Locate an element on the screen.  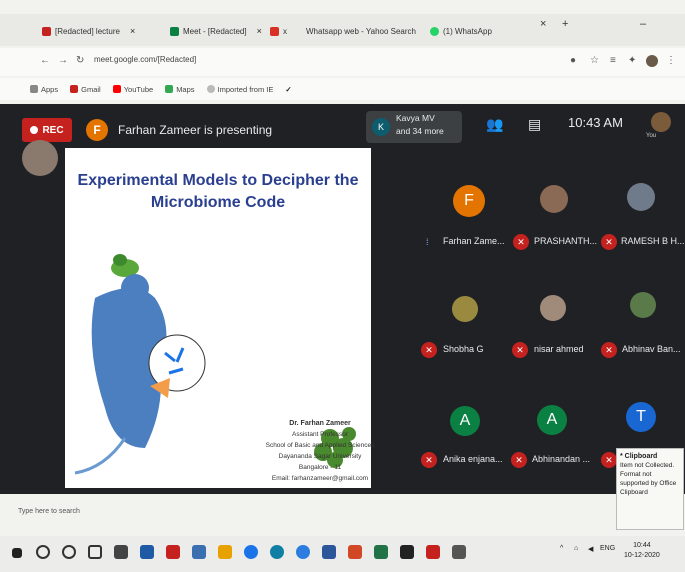
bookmark-imported: Imported from IE is located at coordinates (240, 89).